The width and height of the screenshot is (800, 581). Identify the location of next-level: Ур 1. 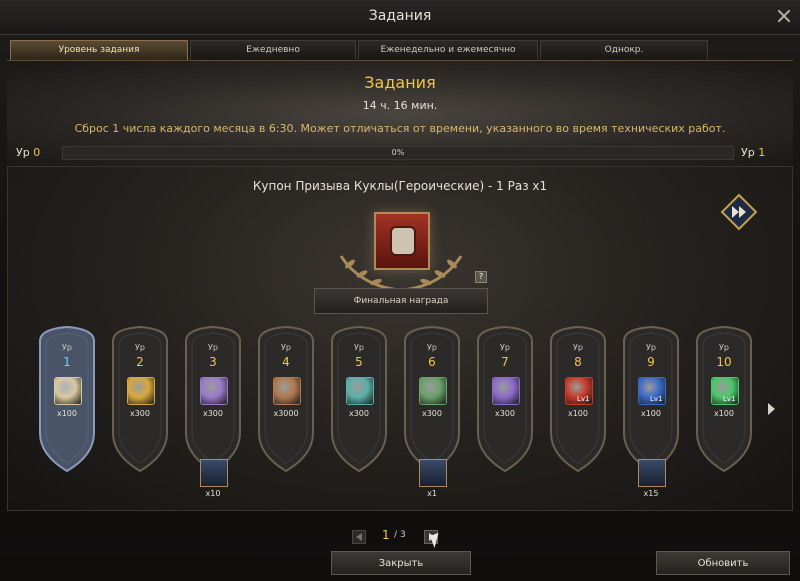
(753, 152).